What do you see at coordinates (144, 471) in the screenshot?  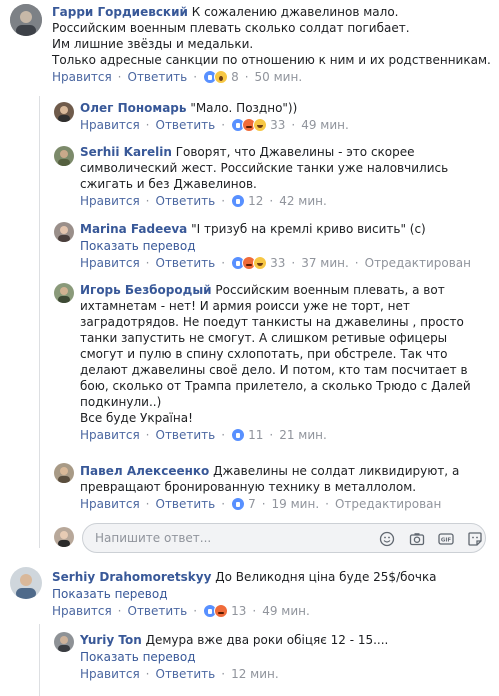 I see `comment-author: Павел Алексеенко` at bounding box center [144, 471].